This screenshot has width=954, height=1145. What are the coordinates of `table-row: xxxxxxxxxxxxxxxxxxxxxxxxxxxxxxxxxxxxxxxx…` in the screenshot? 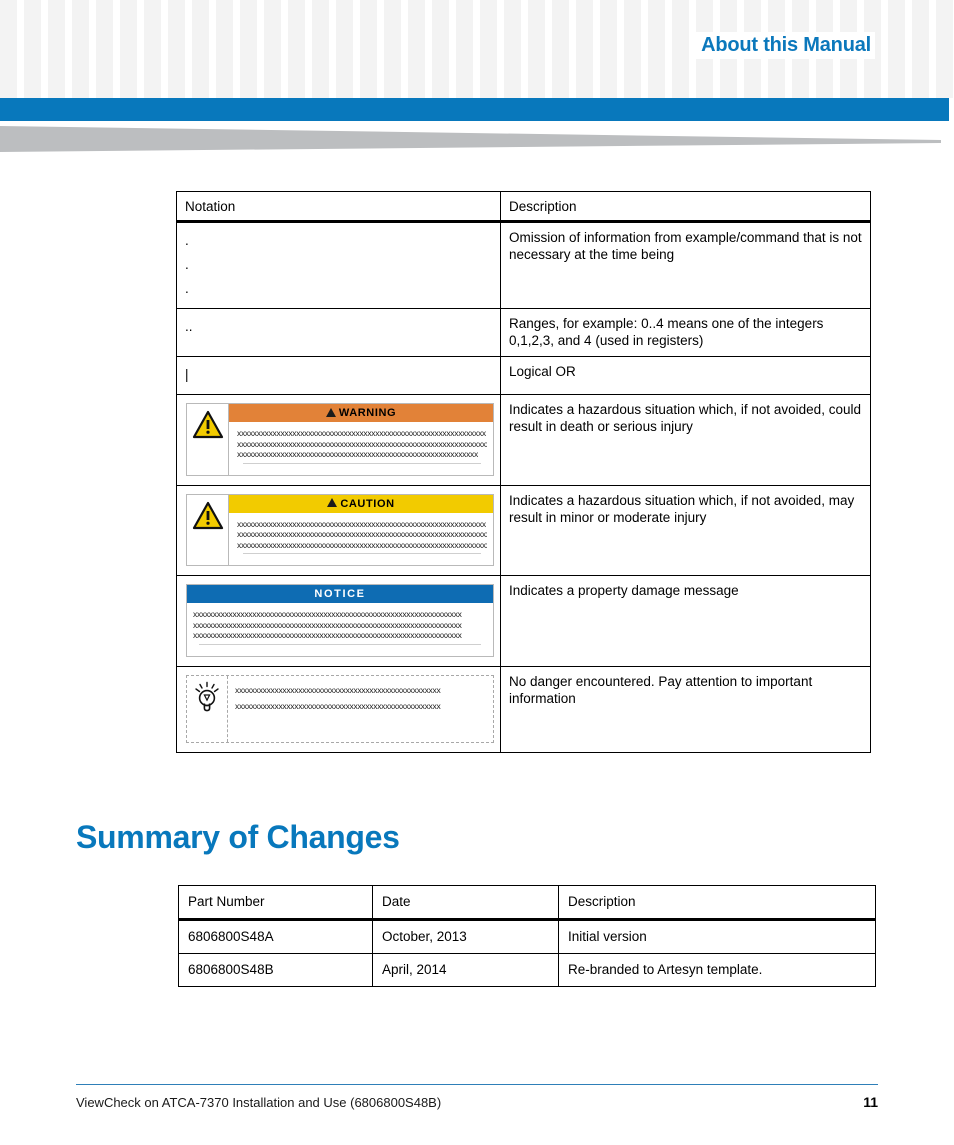 It's located at (523, 709).